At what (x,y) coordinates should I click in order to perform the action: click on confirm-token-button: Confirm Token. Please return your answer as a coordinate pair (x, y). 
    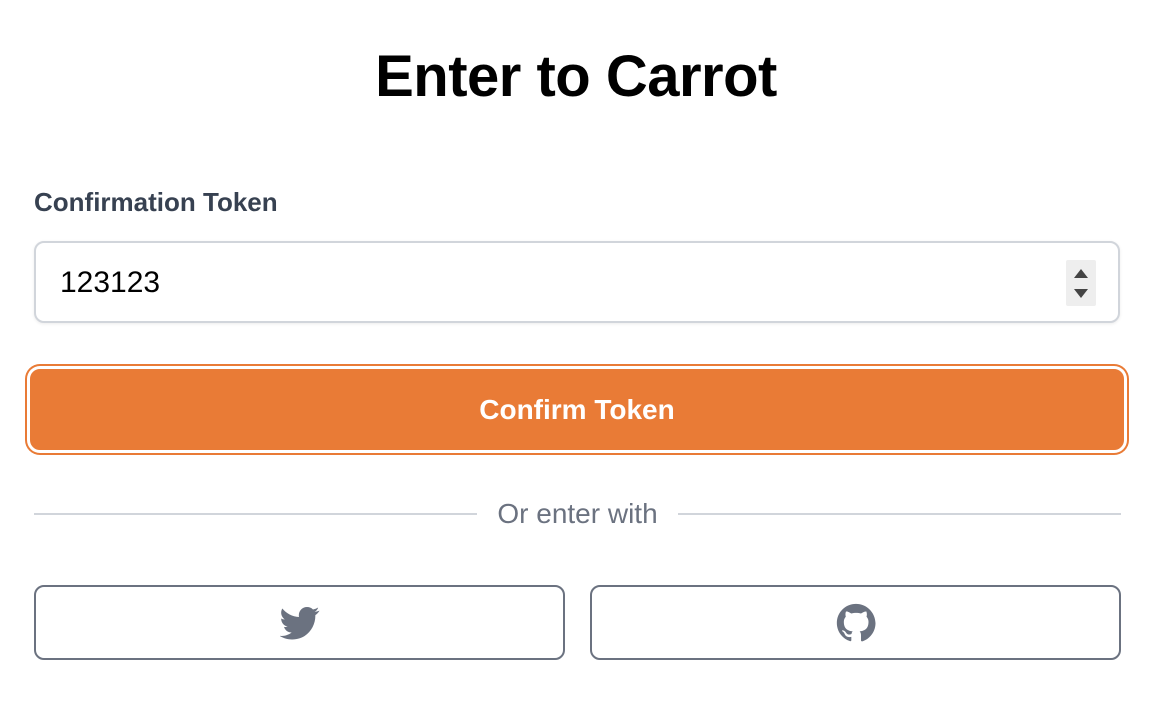
    Looking at the image, I should click on (577, 409).